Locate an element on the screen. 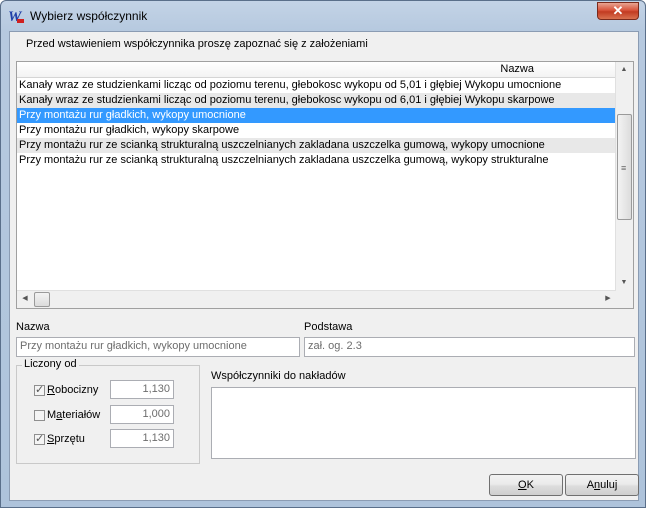 The width and height of the screenshot is (646, 508). label-prefix: M is located at coordinates (52, 415).